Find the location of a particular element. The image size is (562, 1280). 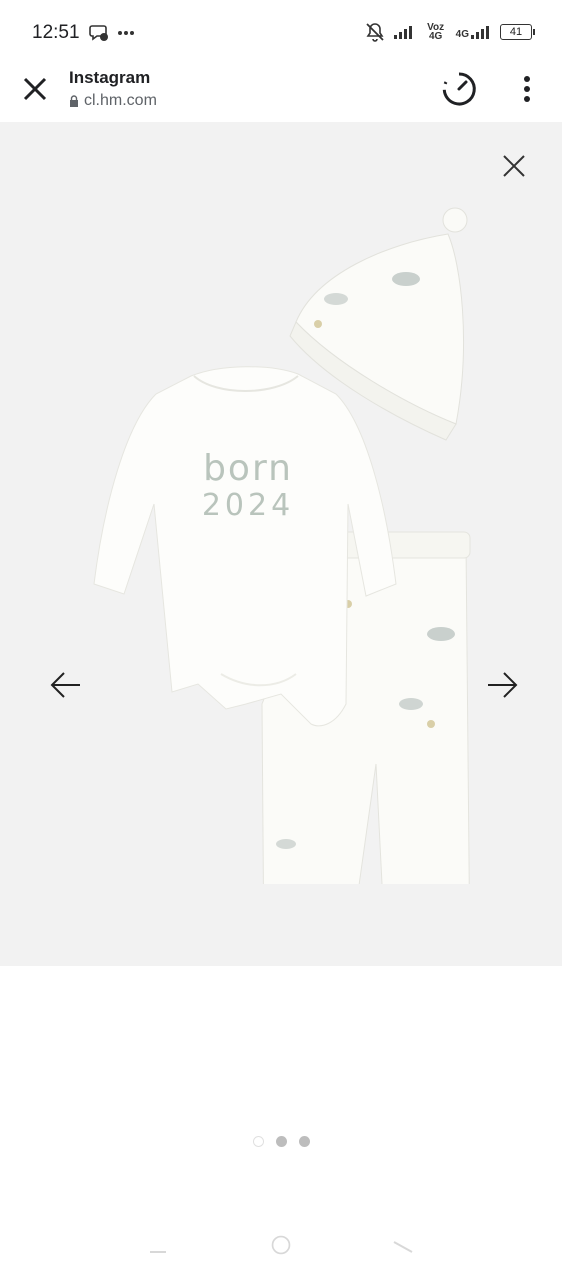

nav-back-icon is located at coordinates (403, 1245).